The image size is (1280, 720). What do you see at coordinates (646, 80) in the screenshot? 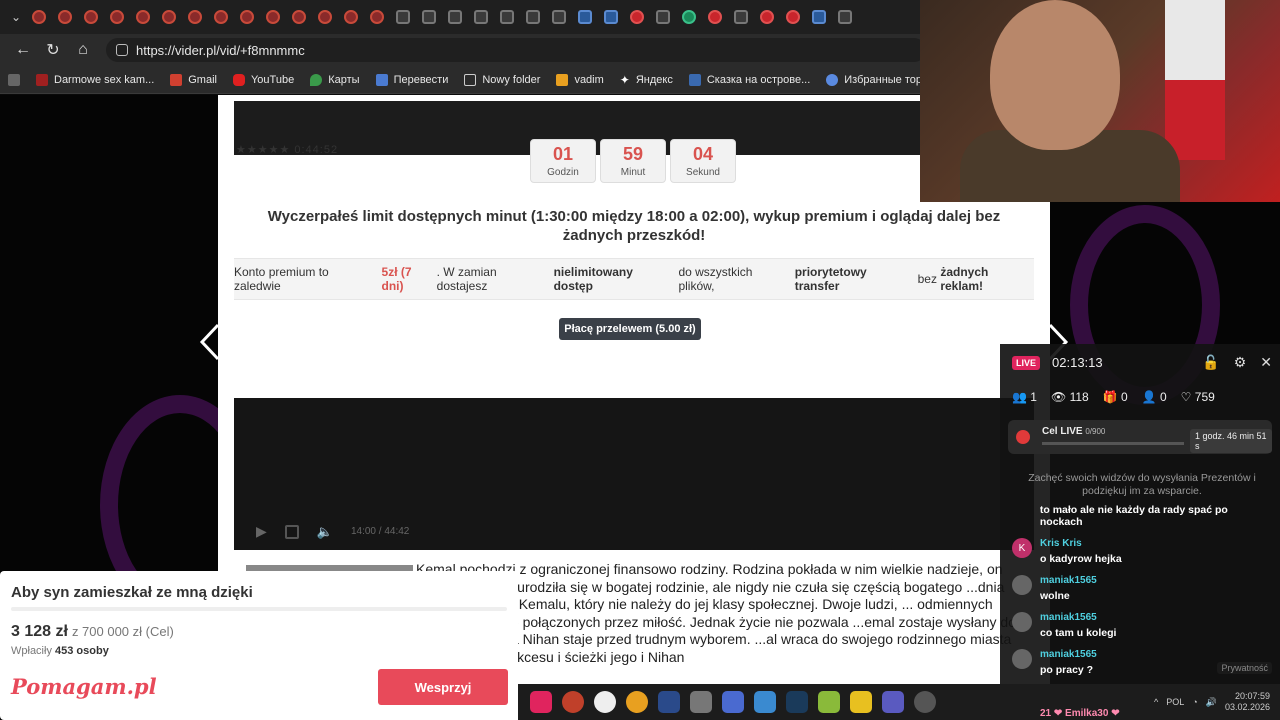
I see `bookmark-item: ✦ Яндекс` at bounding box center [646, 80].